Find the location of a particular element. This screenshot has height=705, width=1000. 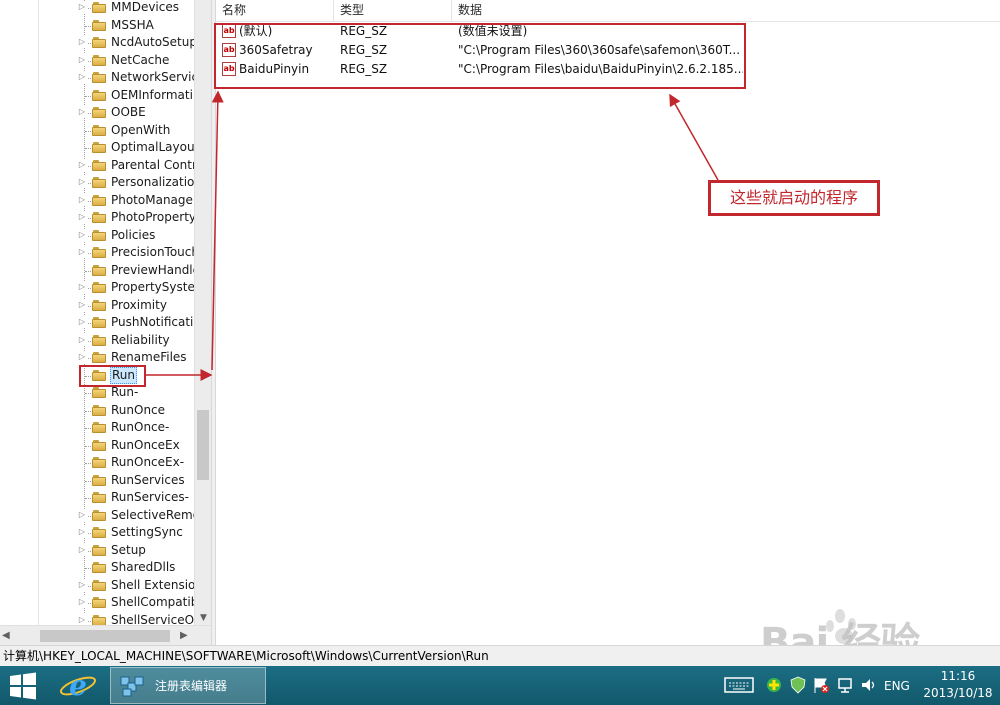

touch-keyboard-icon is located at coordinates (739, 685).